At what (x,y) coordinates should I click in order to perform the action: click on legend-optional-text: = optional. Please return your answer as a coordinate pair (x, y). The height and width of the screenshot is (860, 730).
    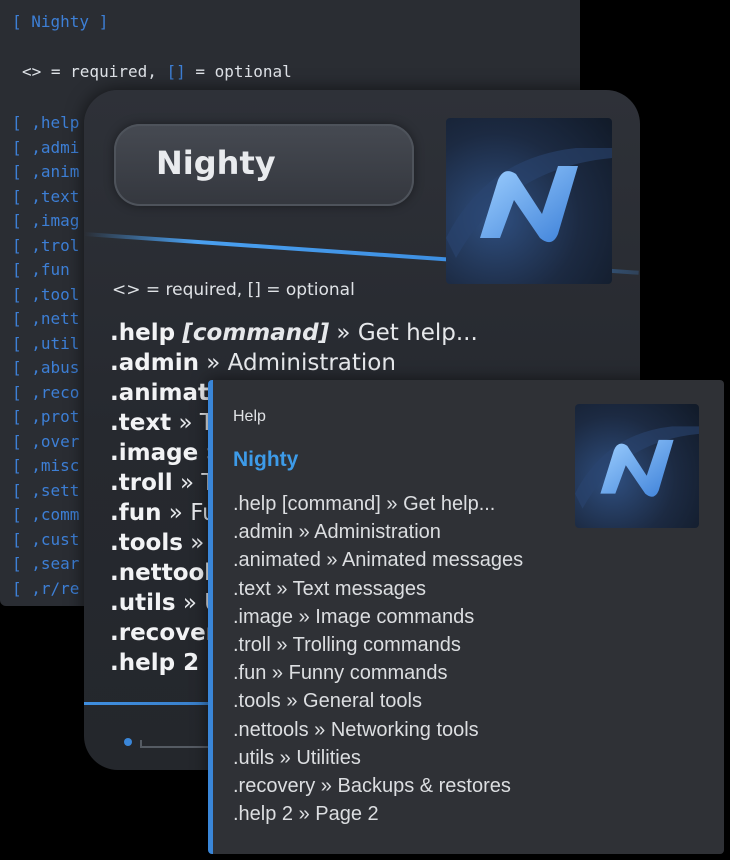
    Looking at the image, I should click on (238, 71).